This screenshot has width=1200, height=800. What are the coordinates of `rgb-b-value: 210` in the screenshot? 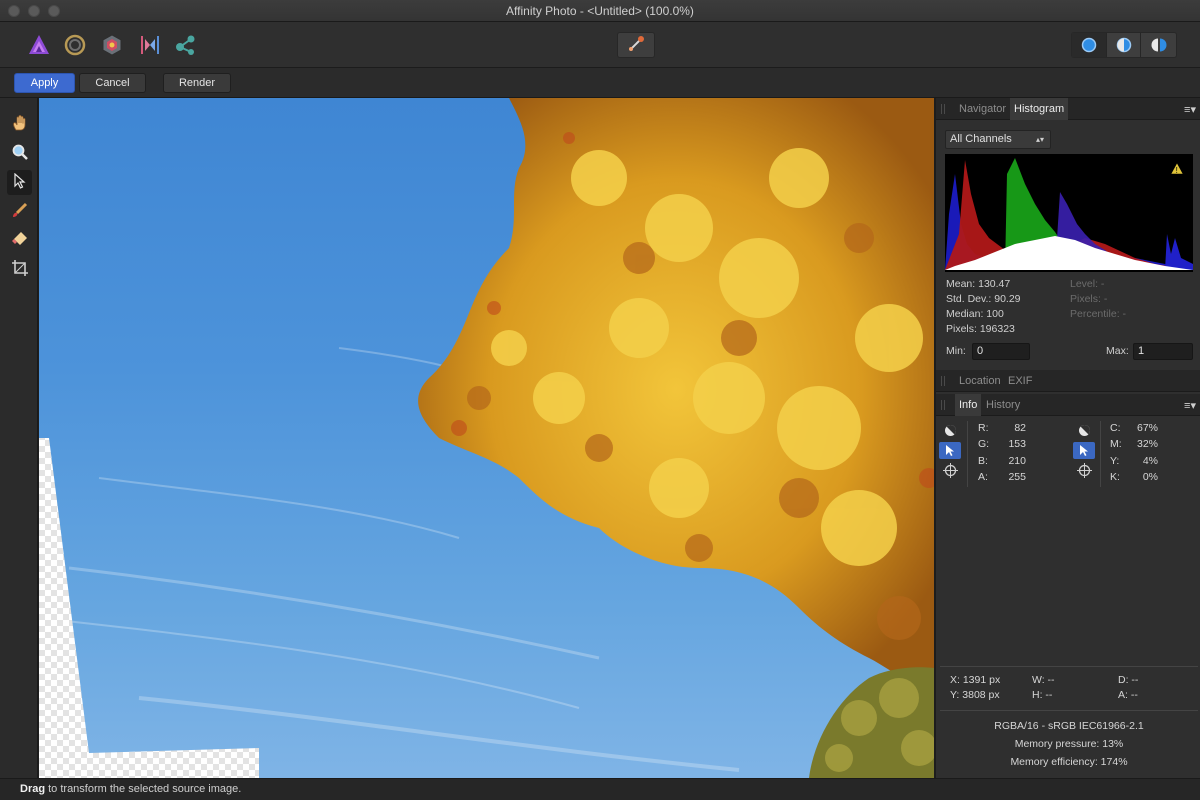 It's located at (1017, 461).